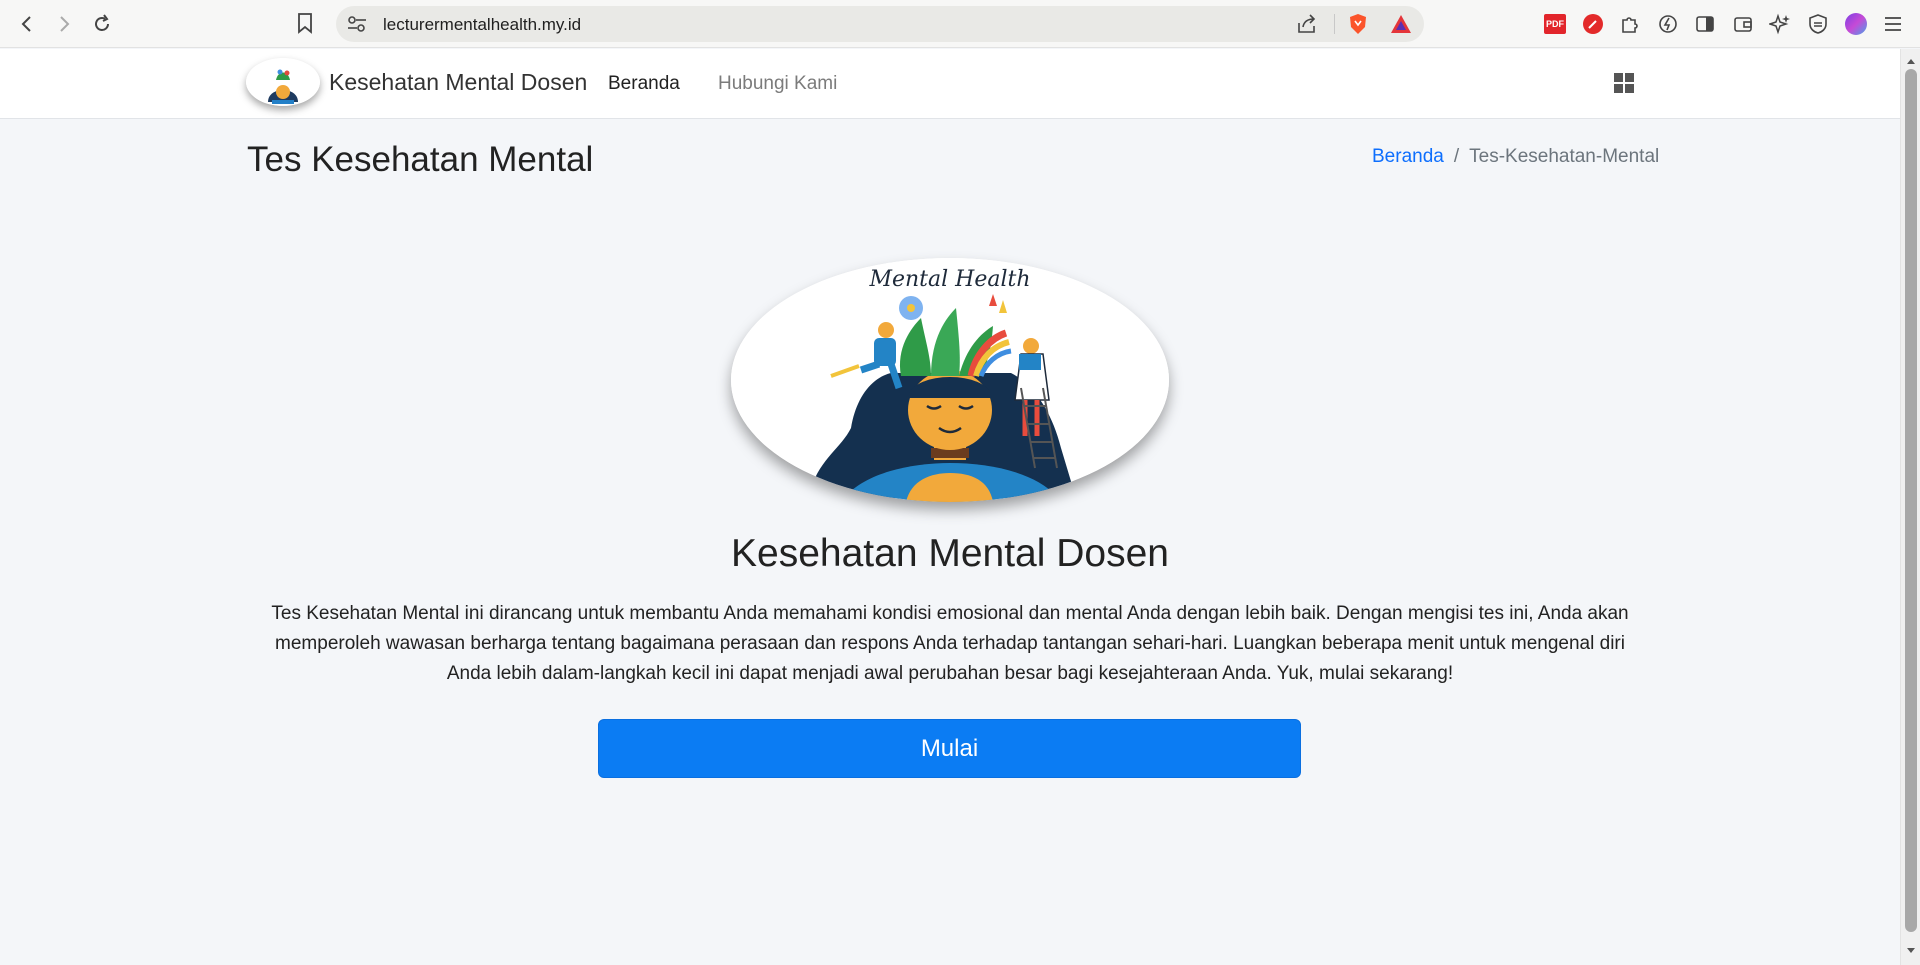 This screenshot has height=965, width=1920. I want to click on wallet-icon, so click(1743, 24).